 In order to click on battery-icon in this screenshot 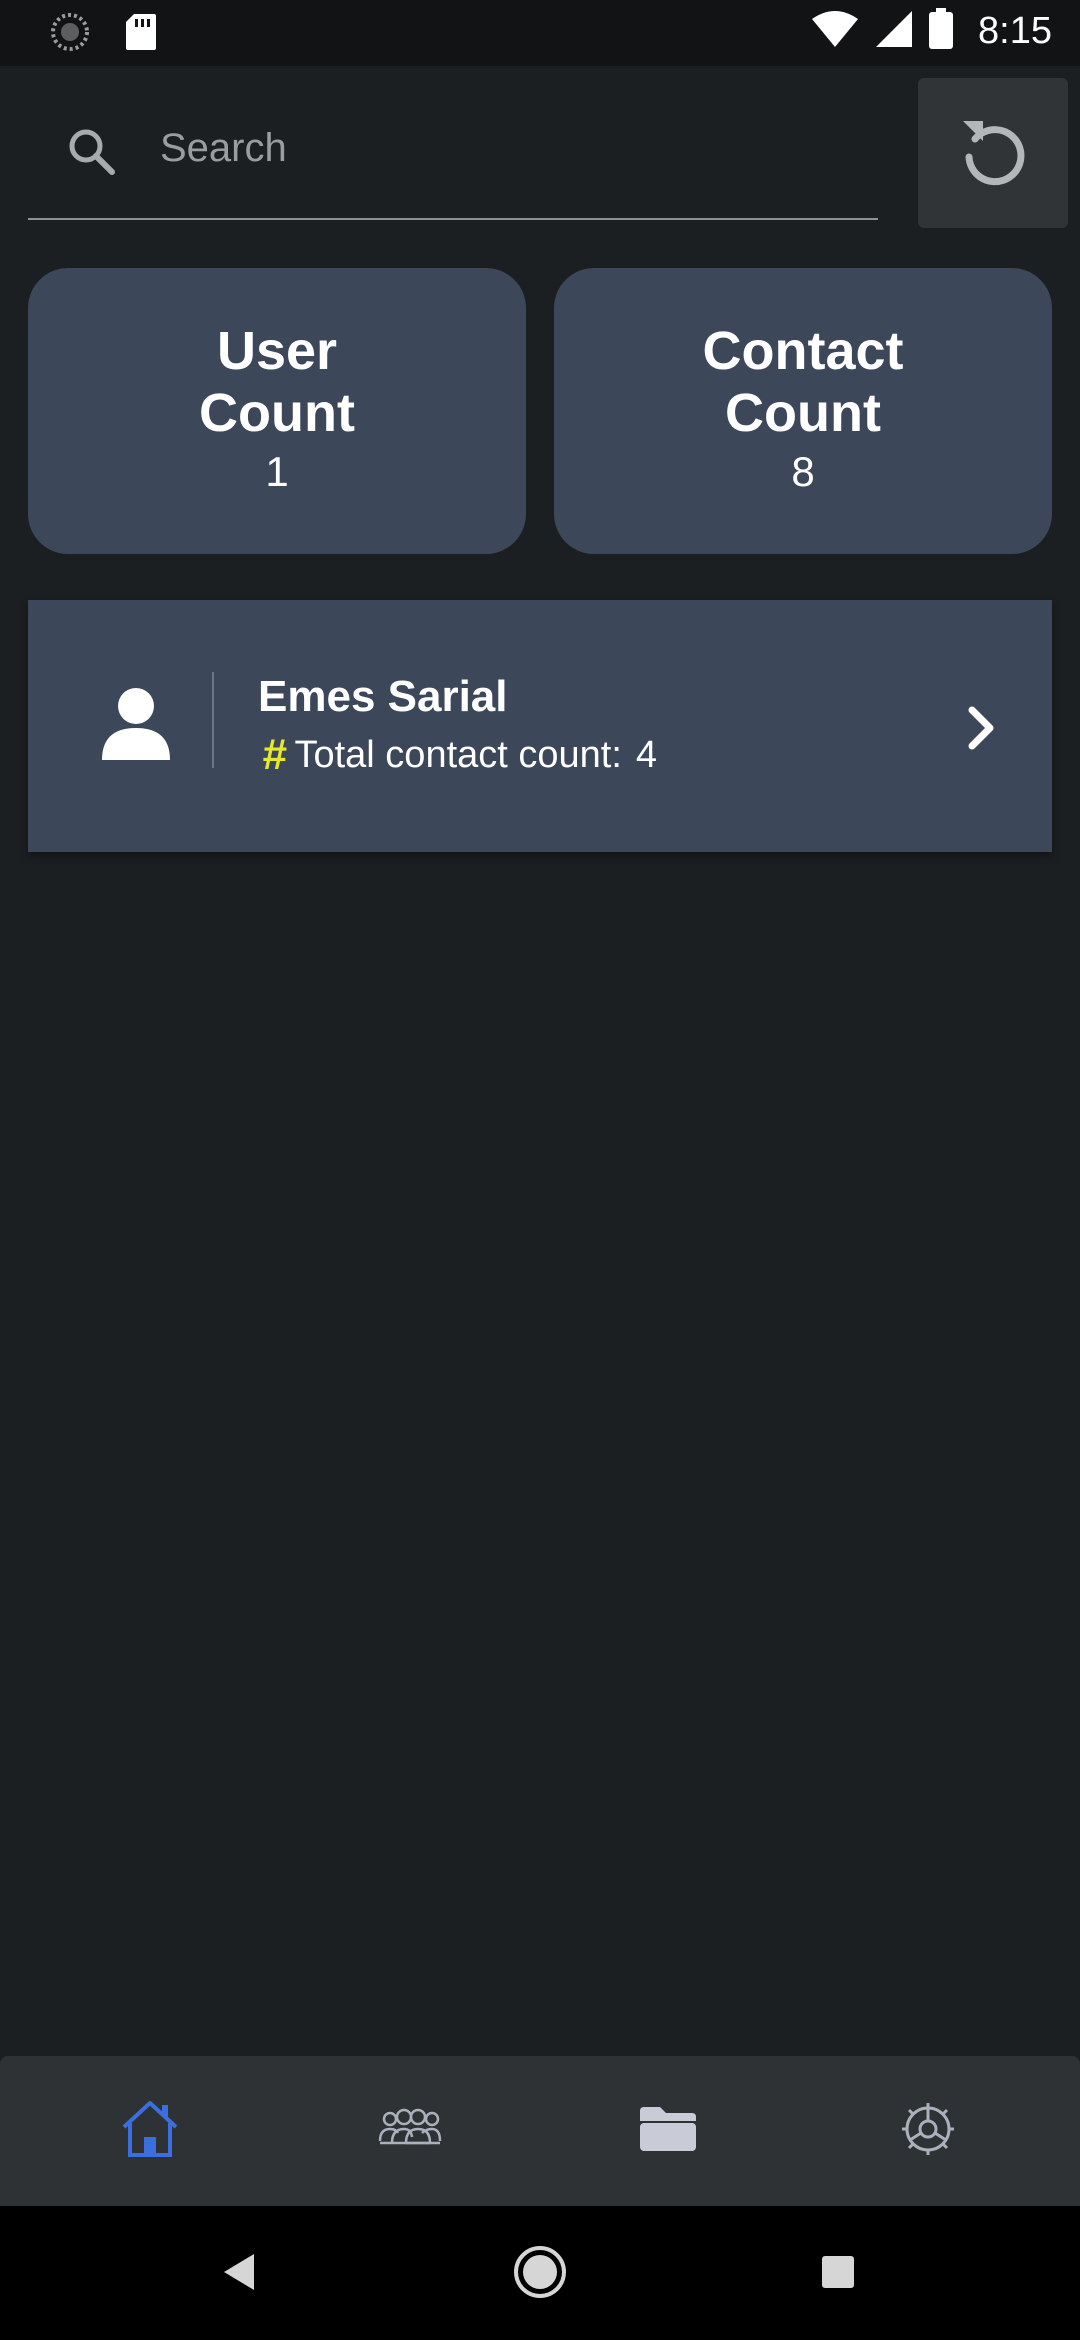, I will do `click(941, 31)`.